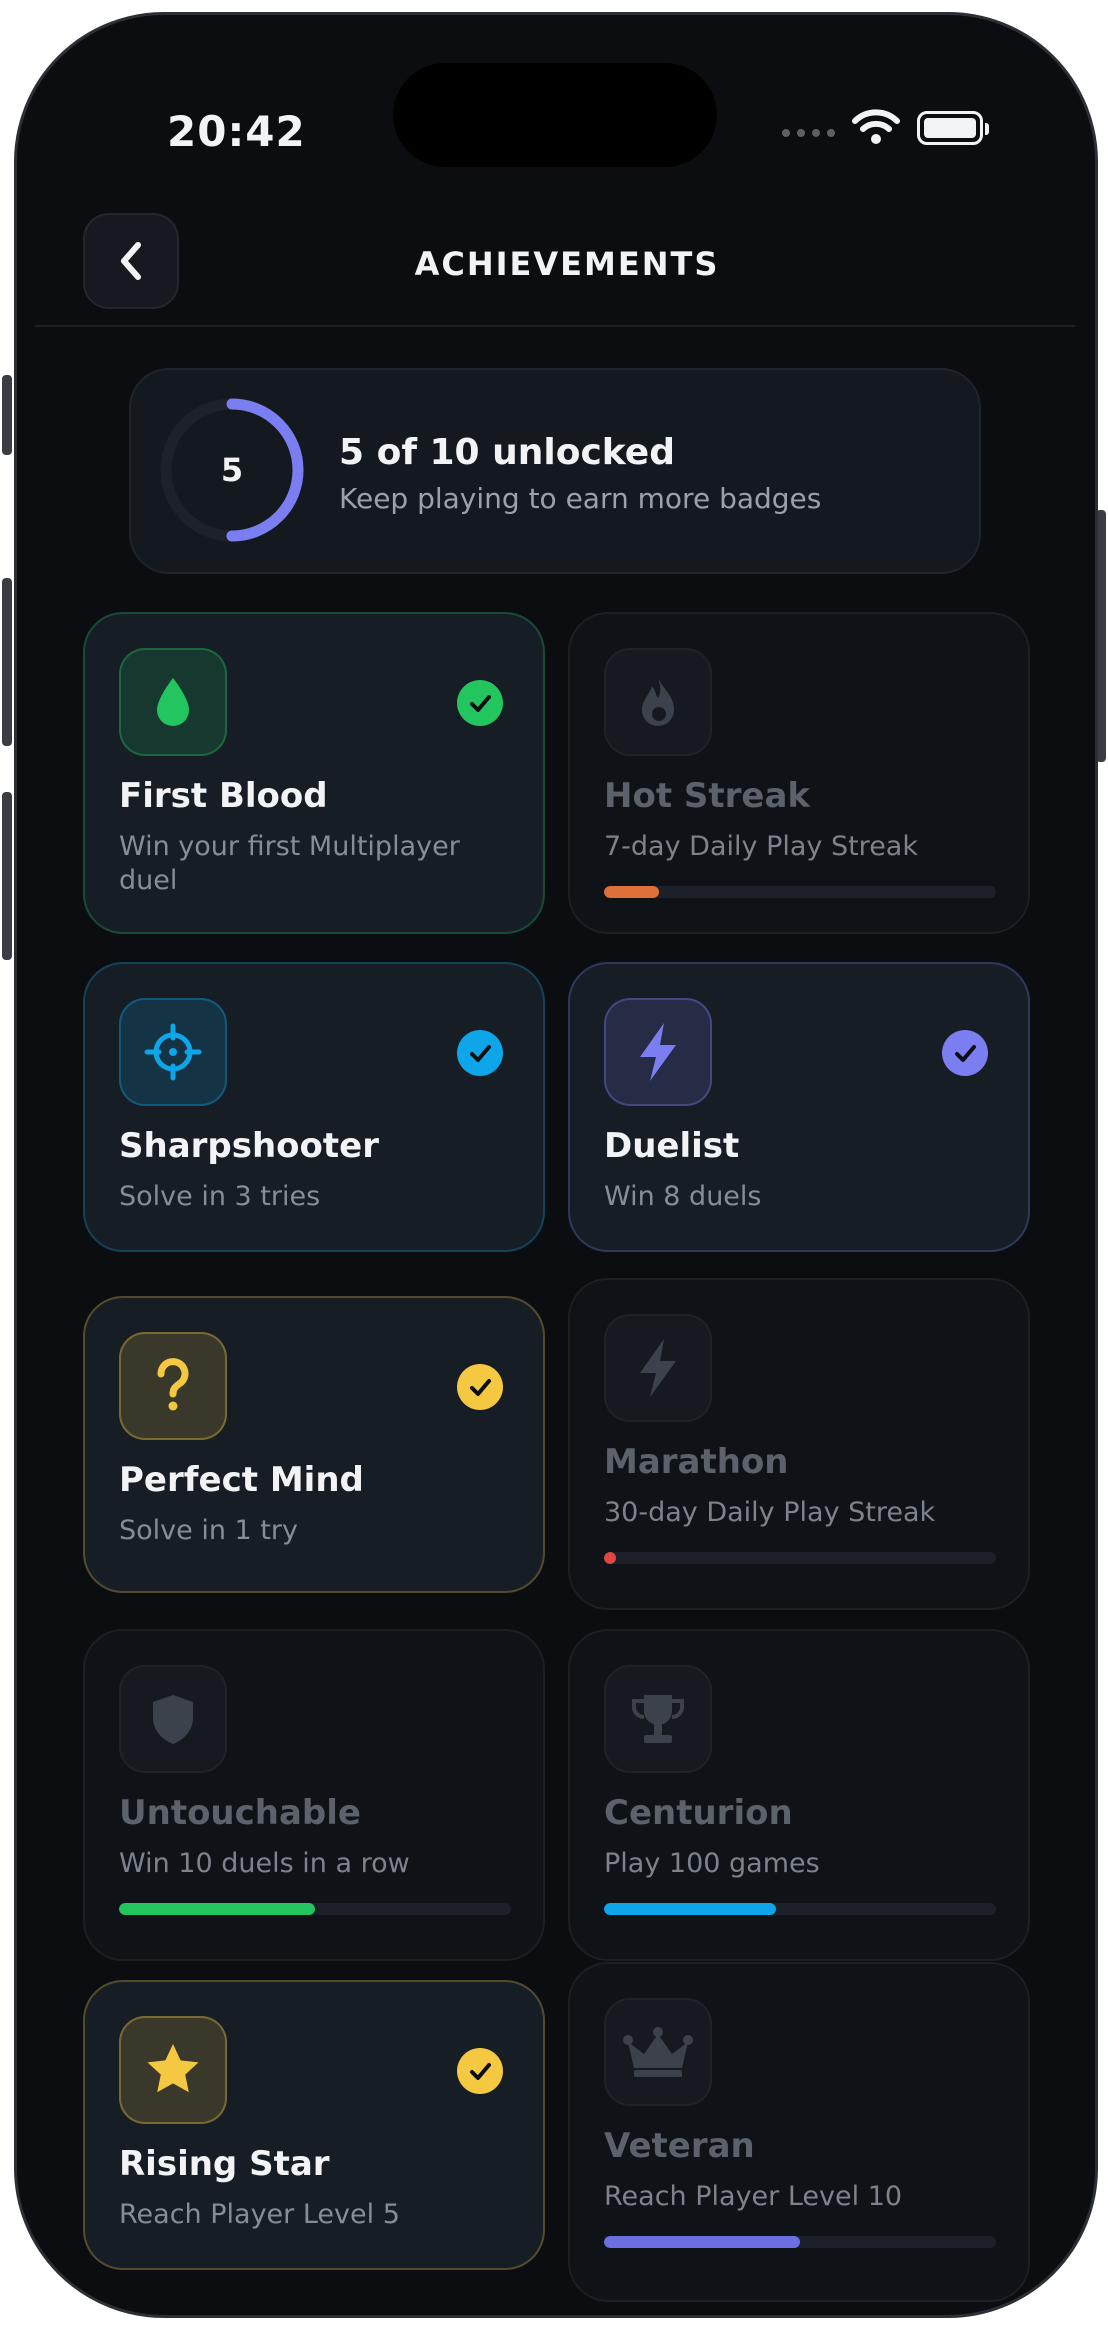 The image size is (1108, 2329). I want to click on achievement-description: Solve in 1 try, so click(208, 1530).